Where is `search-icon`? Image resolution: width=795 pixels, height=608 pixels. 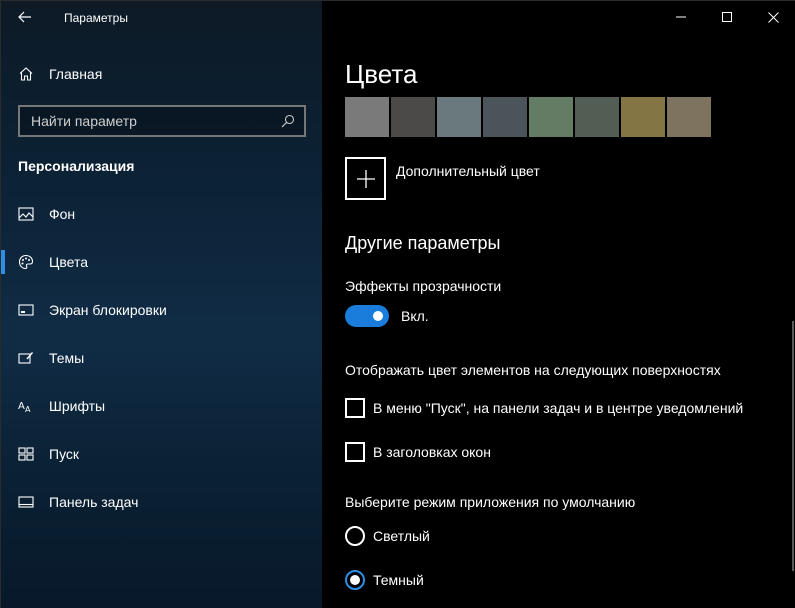 search-icon is located at coordinates (288, 121).